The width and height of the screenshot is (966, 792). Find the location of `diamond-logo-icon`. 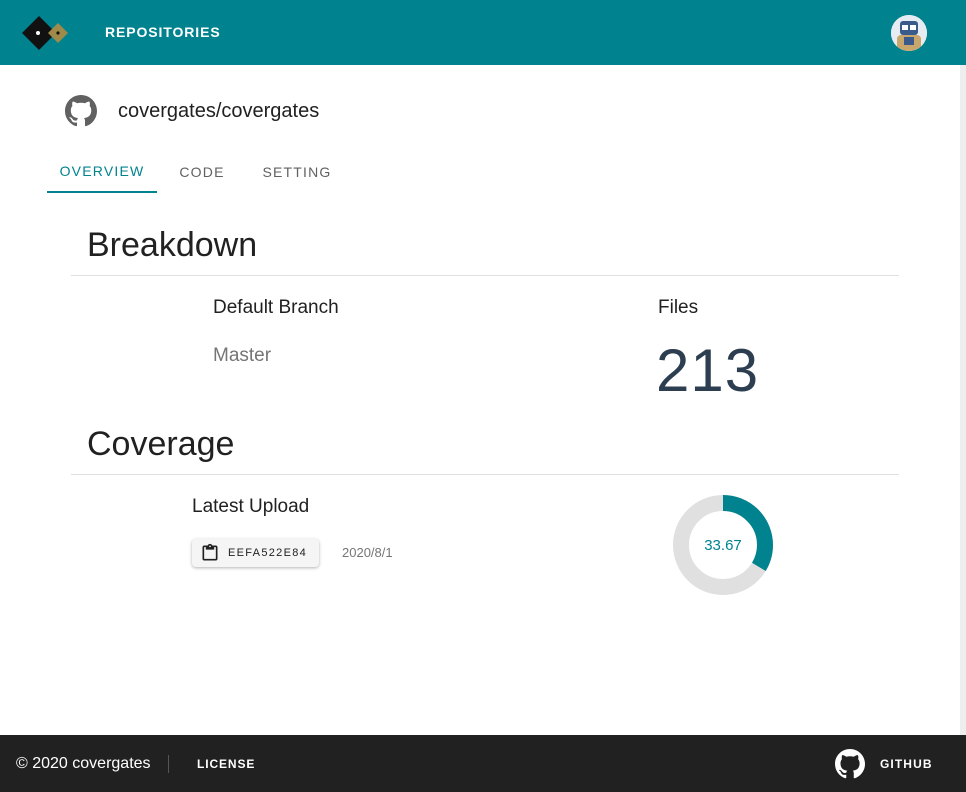

diamond-logo-icon is located at coordinates (45, 33).